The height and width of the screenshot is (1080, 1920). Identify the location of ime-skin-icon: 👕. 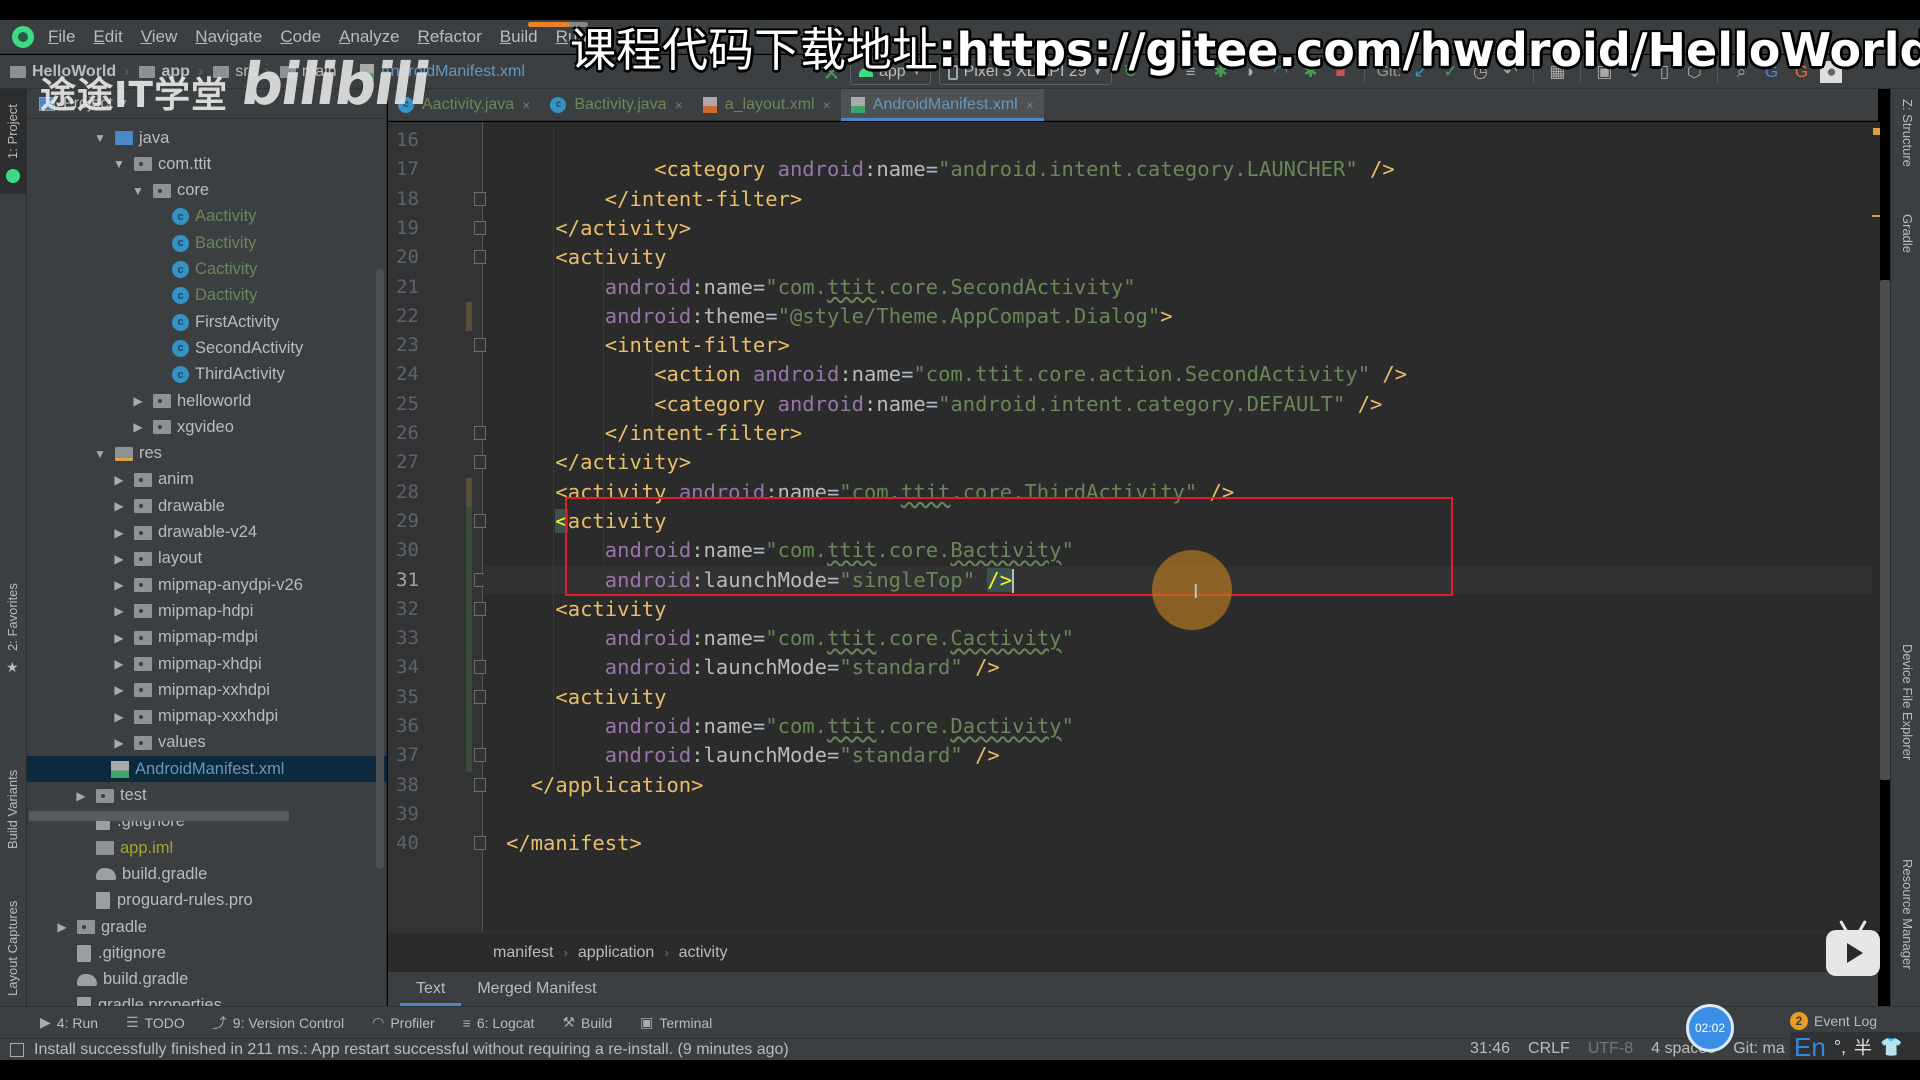
(1891, 1047).